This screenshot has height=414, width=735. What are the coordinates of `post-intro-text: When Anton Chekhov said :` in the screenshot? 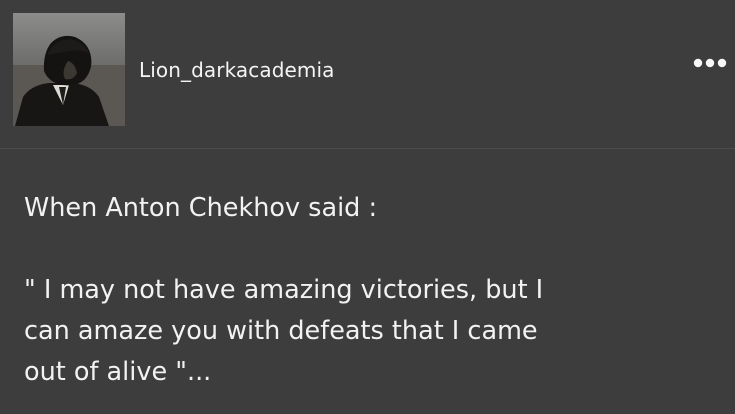 It's located at (201, 208).